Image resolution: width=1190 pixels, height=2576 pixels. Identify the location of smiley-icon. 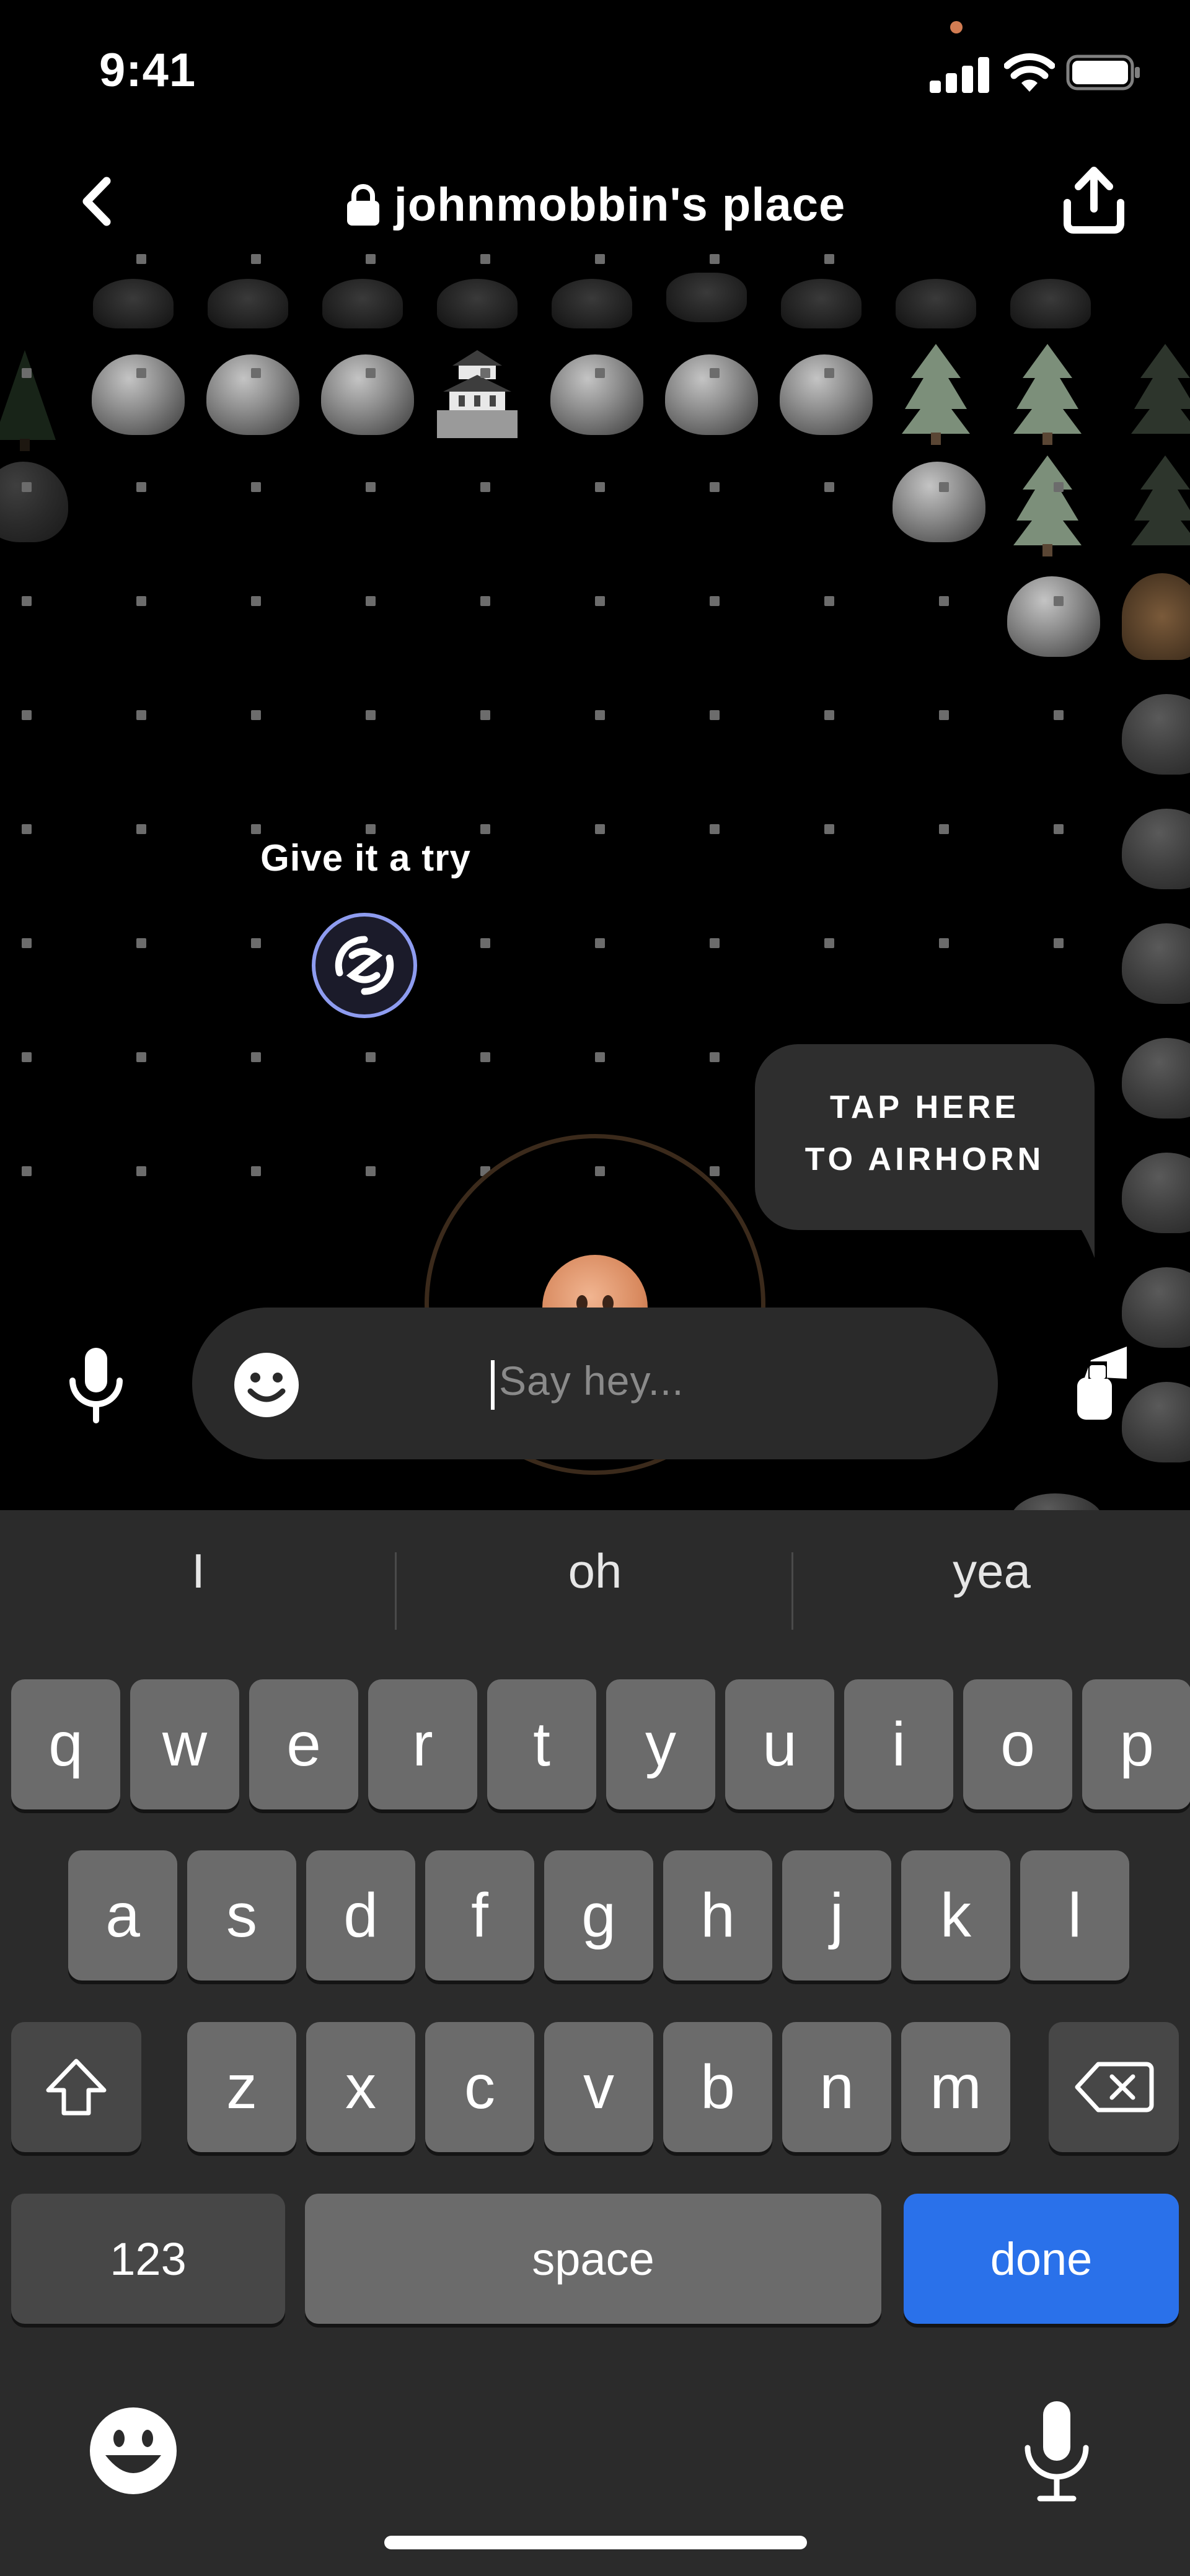
(266, 1385).